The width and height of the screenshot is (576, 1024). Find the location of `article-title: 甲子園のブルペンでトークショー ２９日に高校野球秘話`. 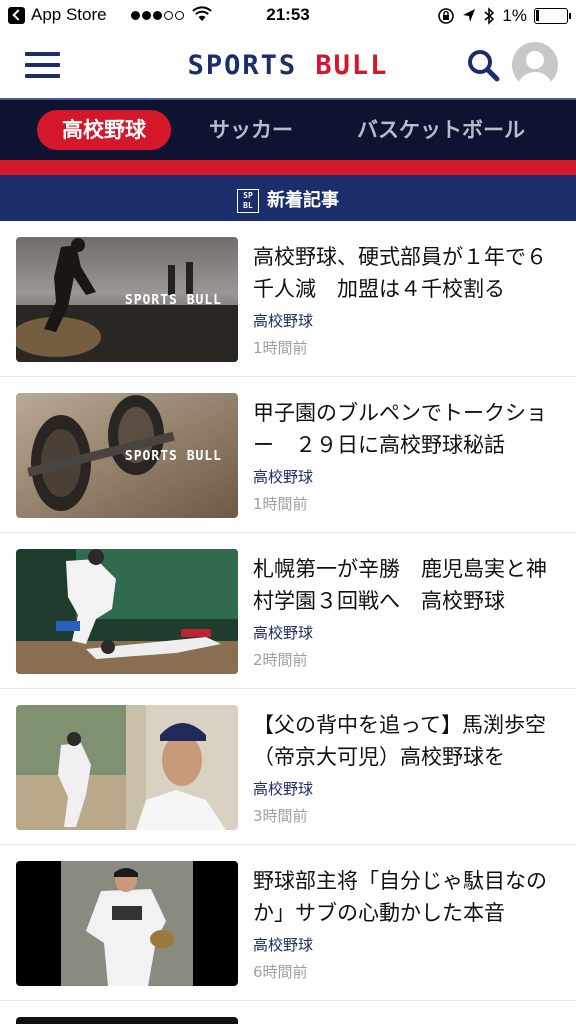

article-title: 甲子園のブルペンでトークショー ２９日に高校野球秘話 is located at coordinates (406, 429).